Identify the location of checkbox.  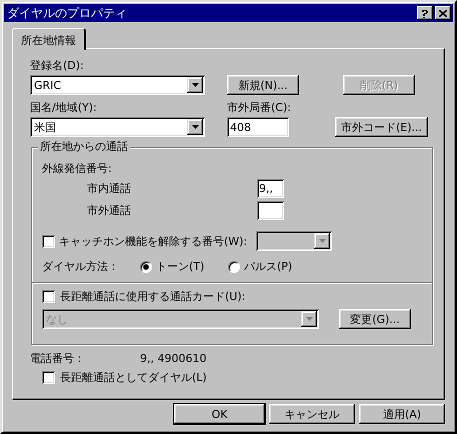
(48, 377).